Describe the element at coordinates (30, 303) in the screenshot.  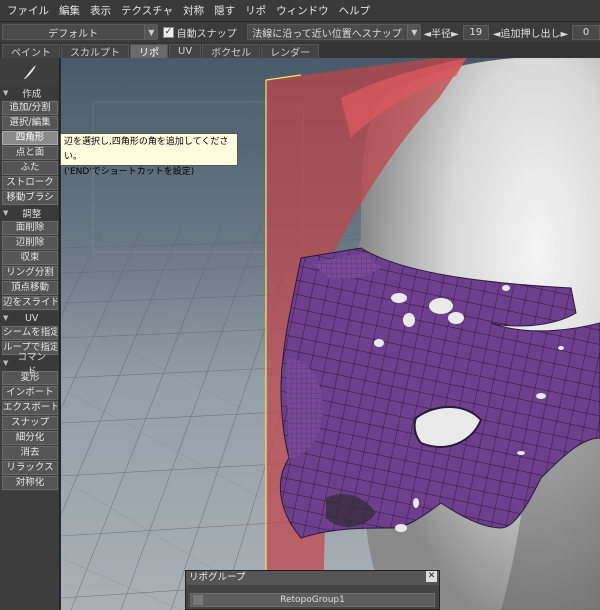
I see `tool-button: 辺をスライド` at that location.